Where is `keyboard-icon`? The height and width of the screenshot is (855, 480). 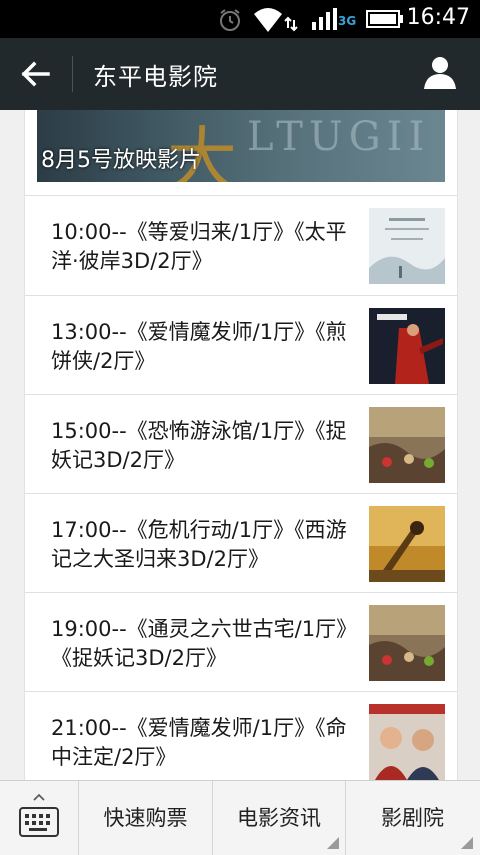
keyboard-icon is located at coordinates (39, 822).